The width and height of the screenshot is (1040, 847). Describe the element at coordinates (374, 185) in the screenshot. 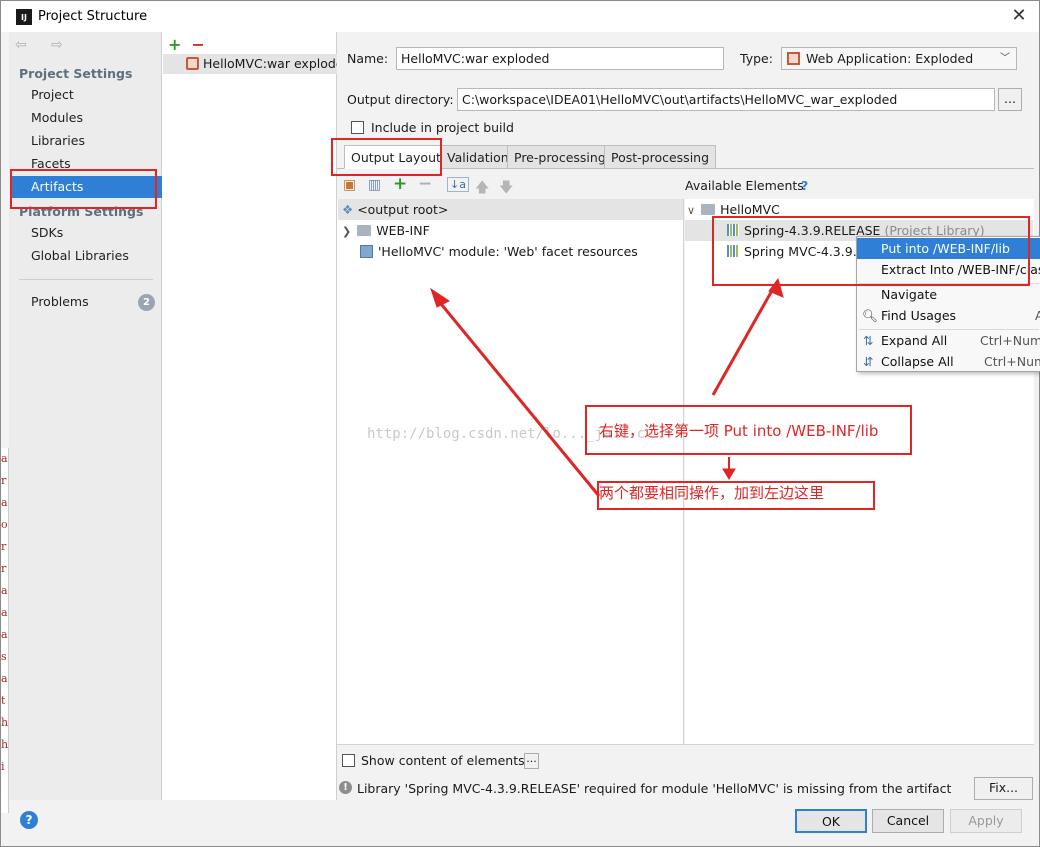

I see `create-archive-icon: ▥` at that location.